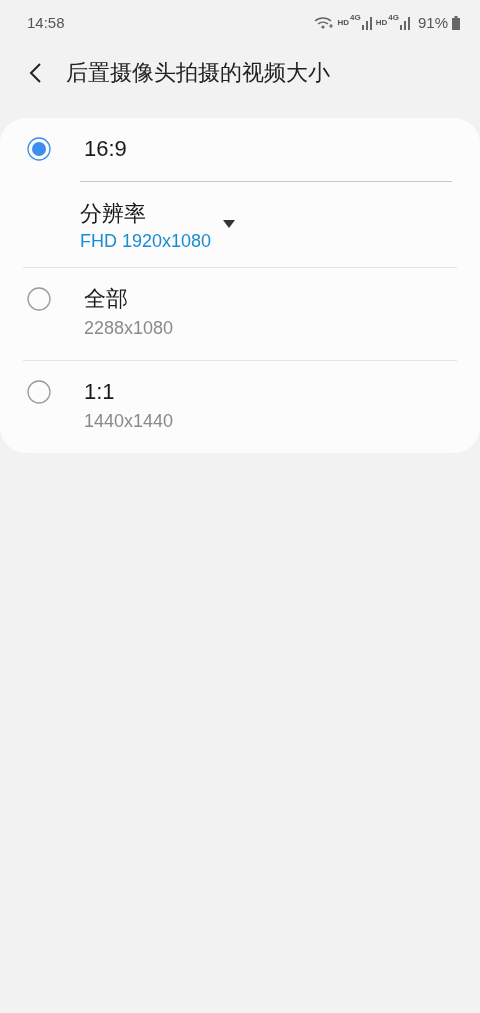 The image size is (480, 1013). Describe the element at coordinates (198, 72) in the screenshot. I see `page-title: 后置摄像头拍摄的视频大小` at that location.